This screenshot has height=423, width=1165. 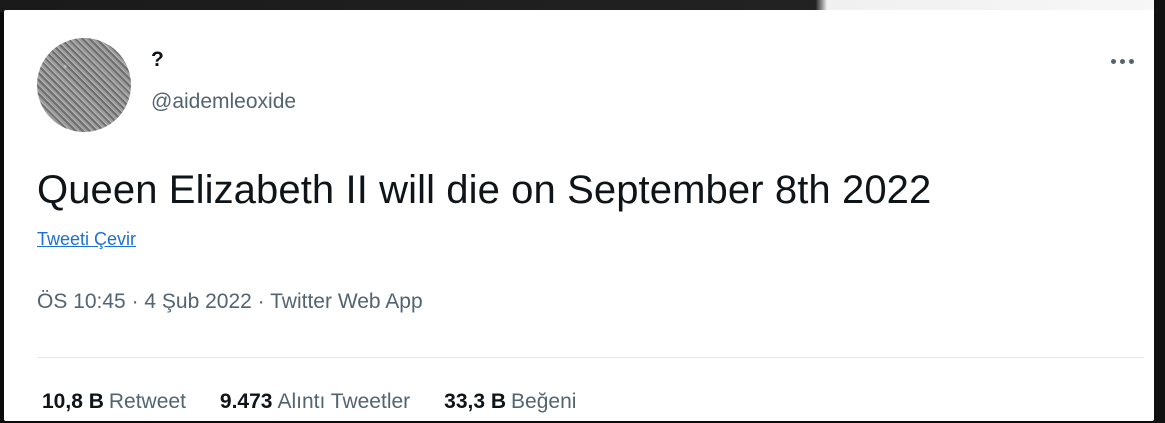 I want to click on quote-tweet-count: 9.473 Alıntı Tweetler, so click(x=315, y=402).